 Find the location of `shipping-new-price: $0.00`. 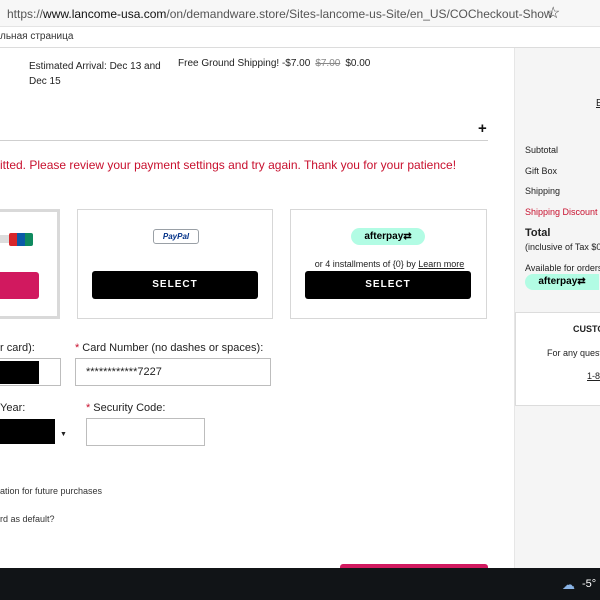

shipping-new-price: $0.00 is located at coordinates (358, 63).